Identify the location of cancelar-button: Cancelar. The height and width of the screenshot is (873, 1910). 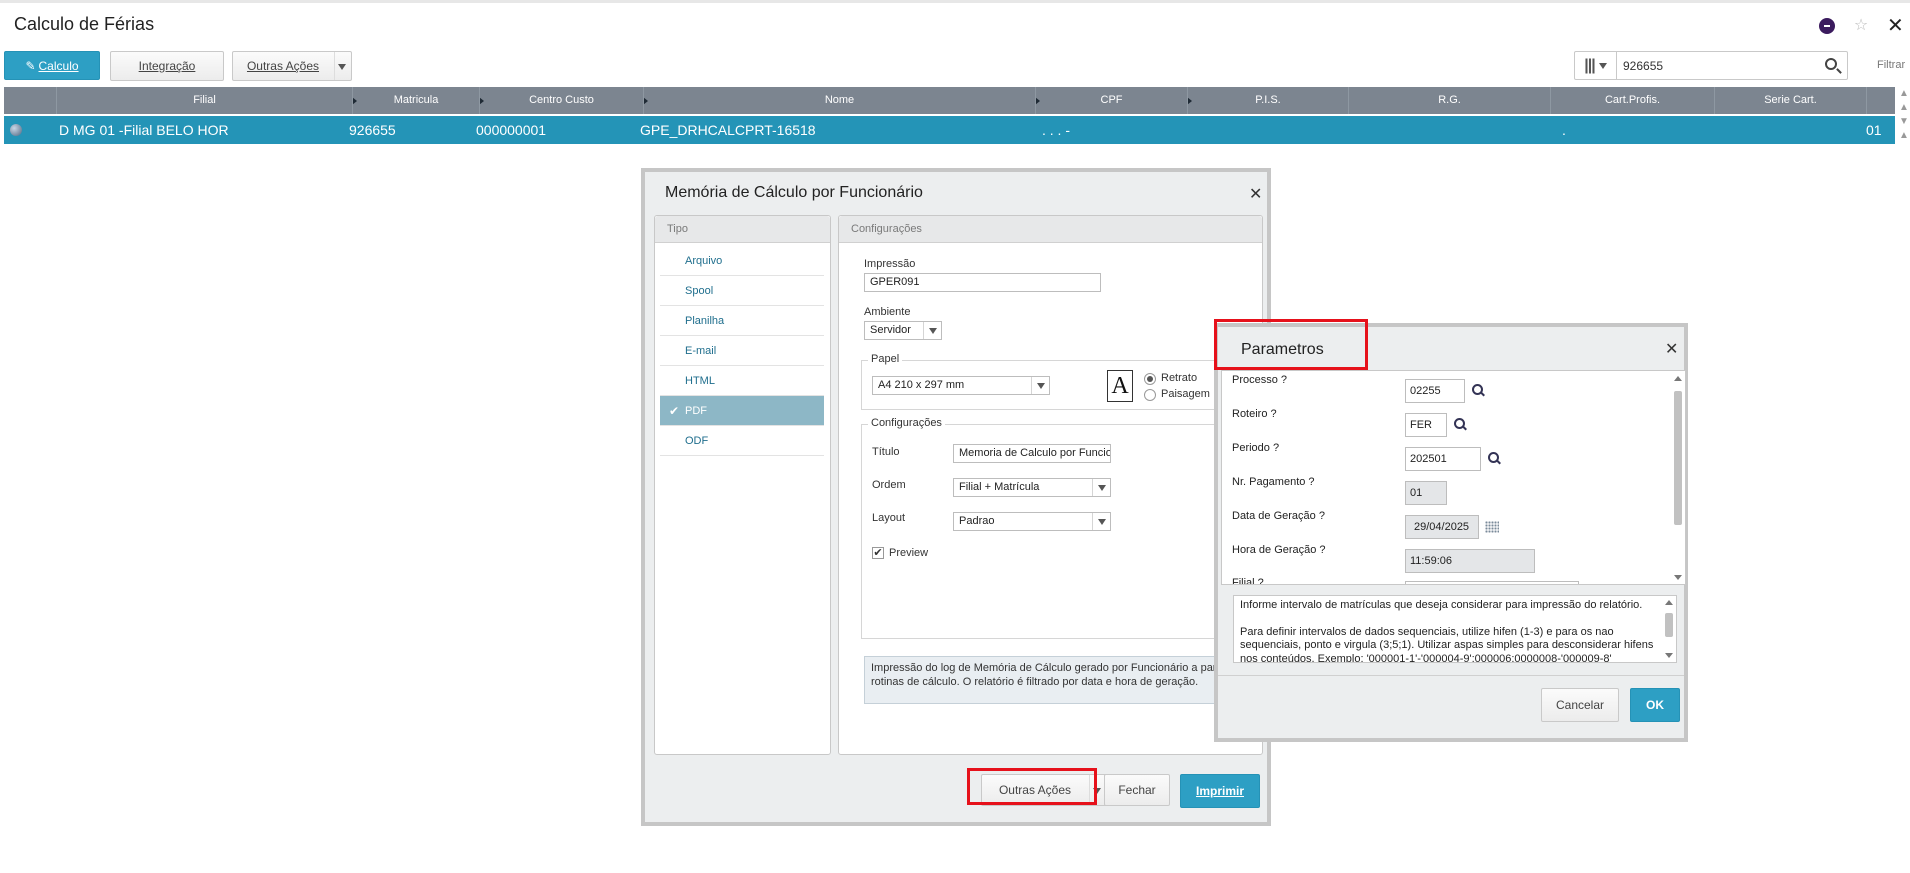
(1580, 705).